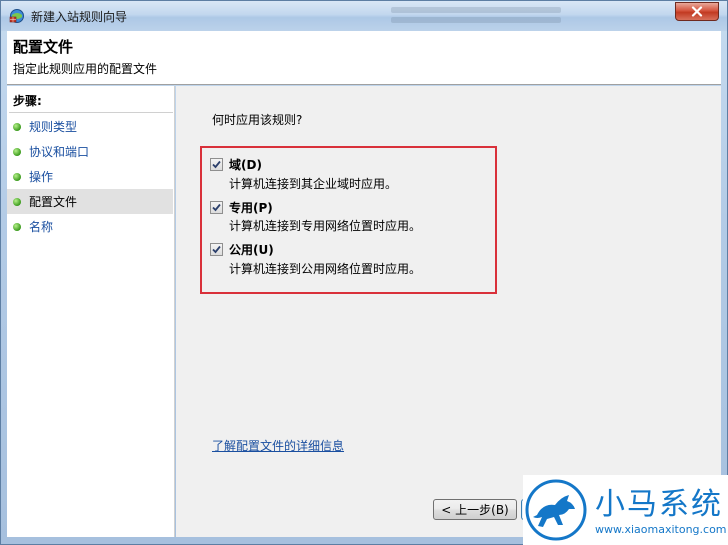  What do you see at coordinates (90, 176) in the screenshot?
I see `sidebar-item-action: 操作` at bounding box center [90, 176].